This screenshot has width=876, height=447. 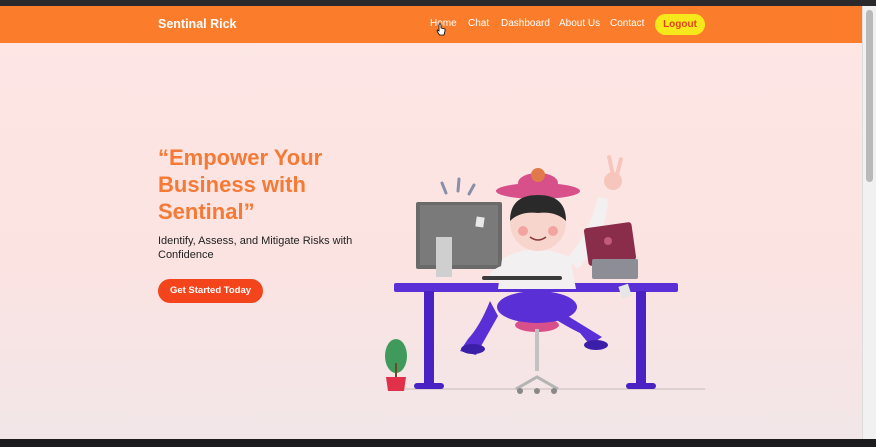 I want to click on logout-button: Logout, so click(x=680, y=24).